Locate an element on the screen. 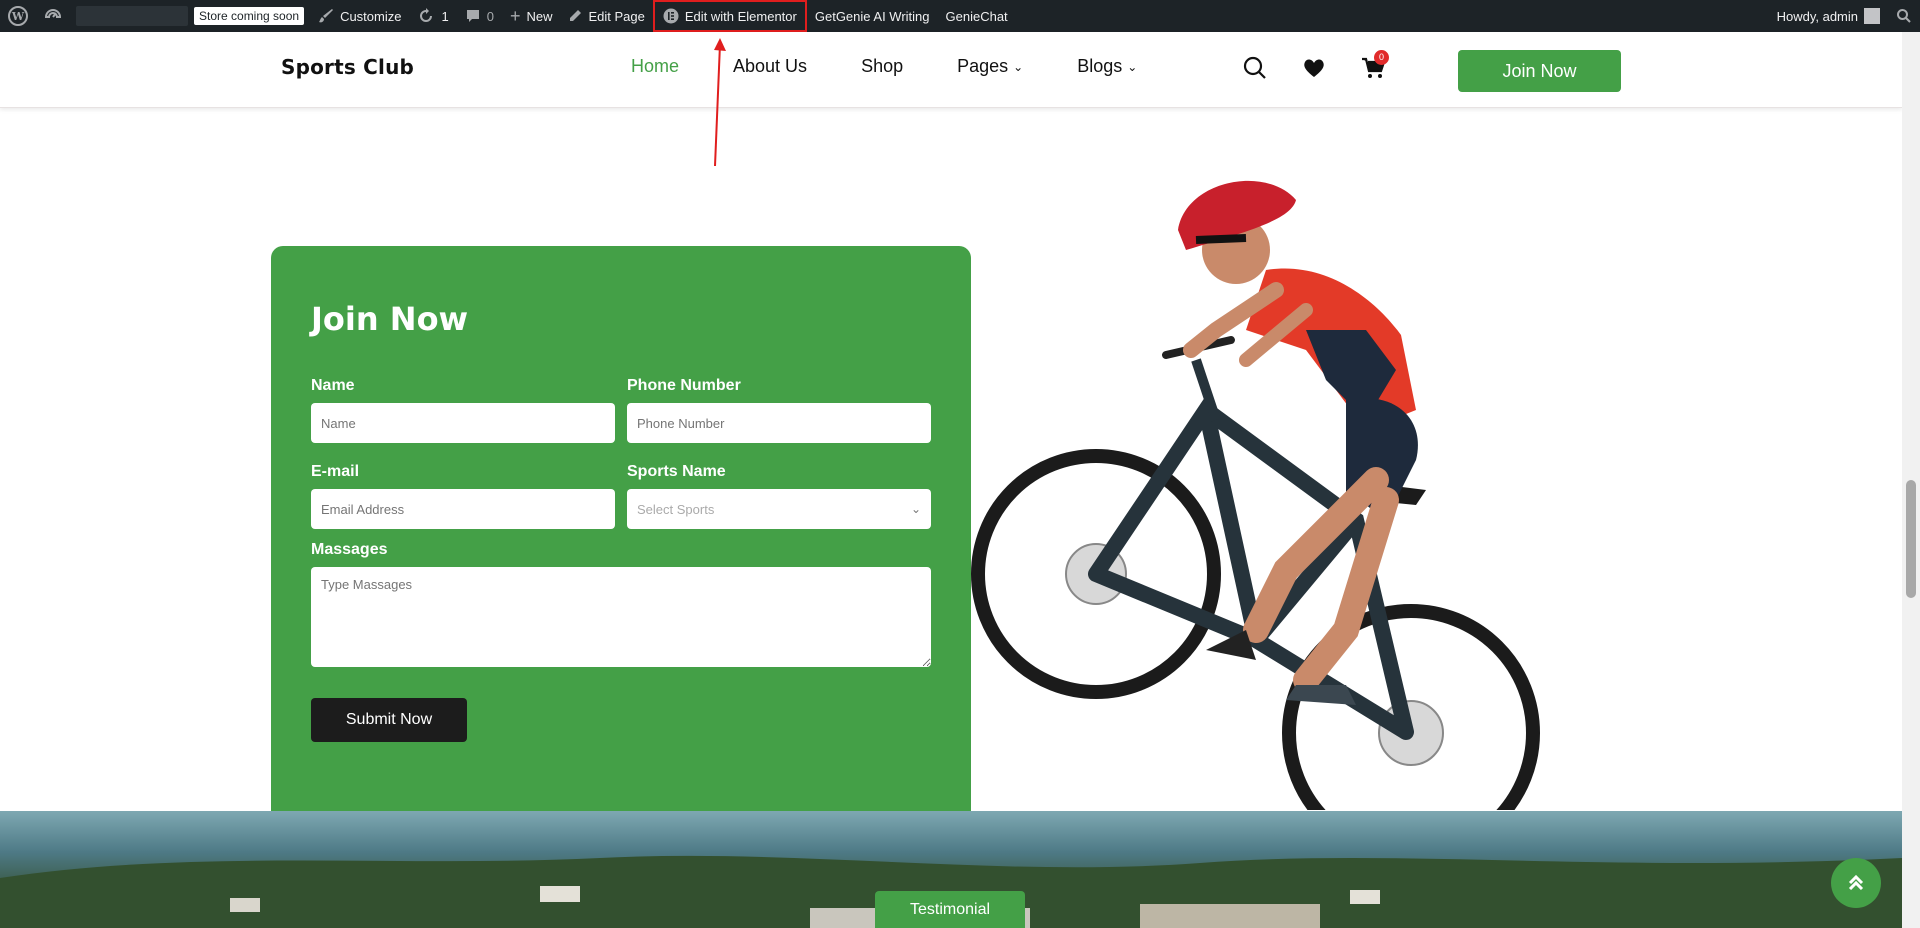  getgenie-link: GetGenie AI Writing is located at coordinates (872, 16).